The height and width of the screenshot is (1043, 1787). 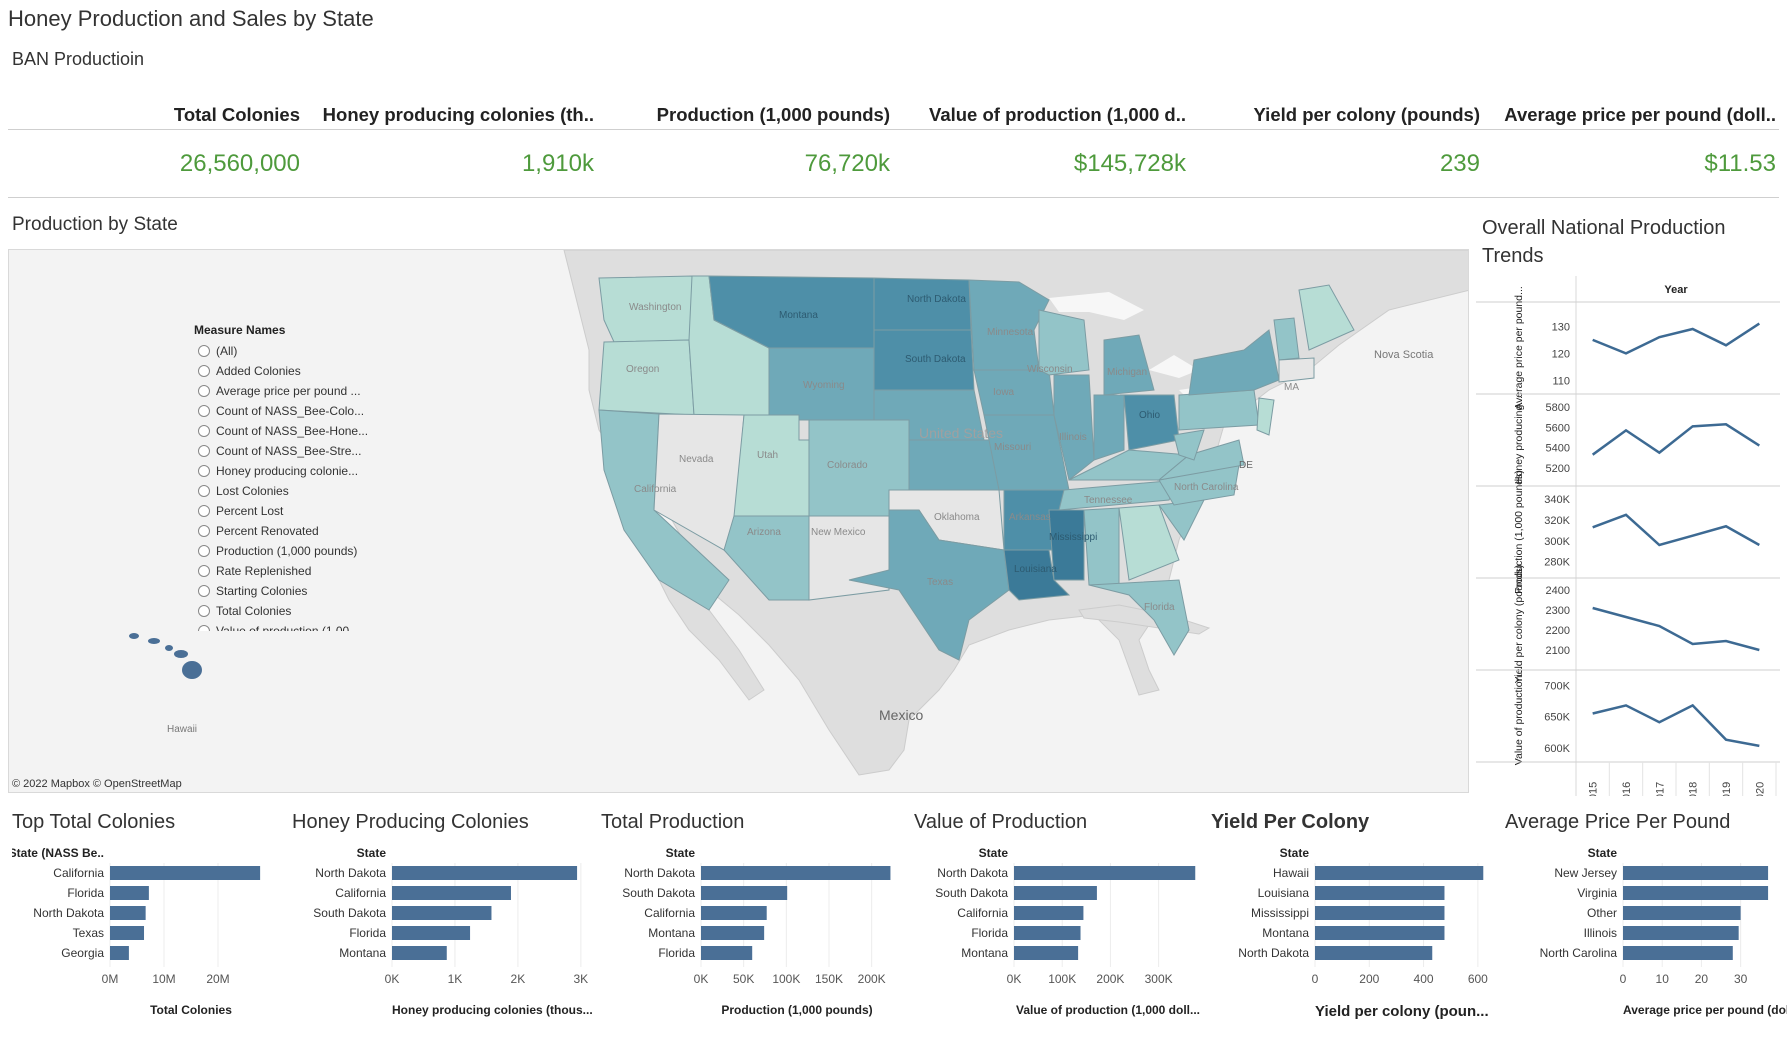 I want to click on legend-option: Lost Colonies, so click(x=284, y=491).